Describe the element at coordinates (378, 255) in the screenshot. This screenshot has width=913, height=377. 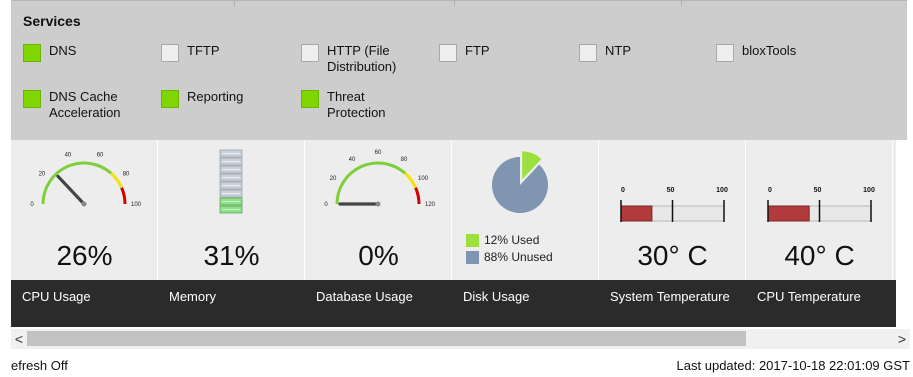
I see `database-usage-value: 0%` at that location.